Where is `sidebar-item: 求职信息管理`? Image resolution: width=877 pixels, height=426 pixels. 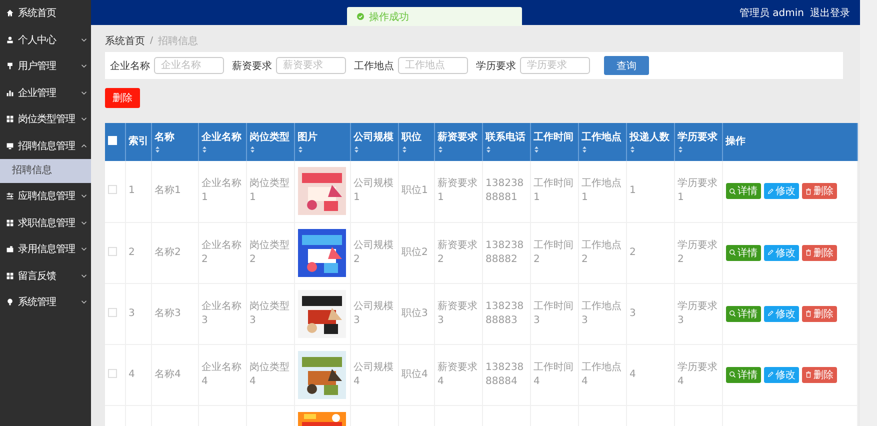 sidebar-item: 求职信息管理 is located at coordinates (45, 223).